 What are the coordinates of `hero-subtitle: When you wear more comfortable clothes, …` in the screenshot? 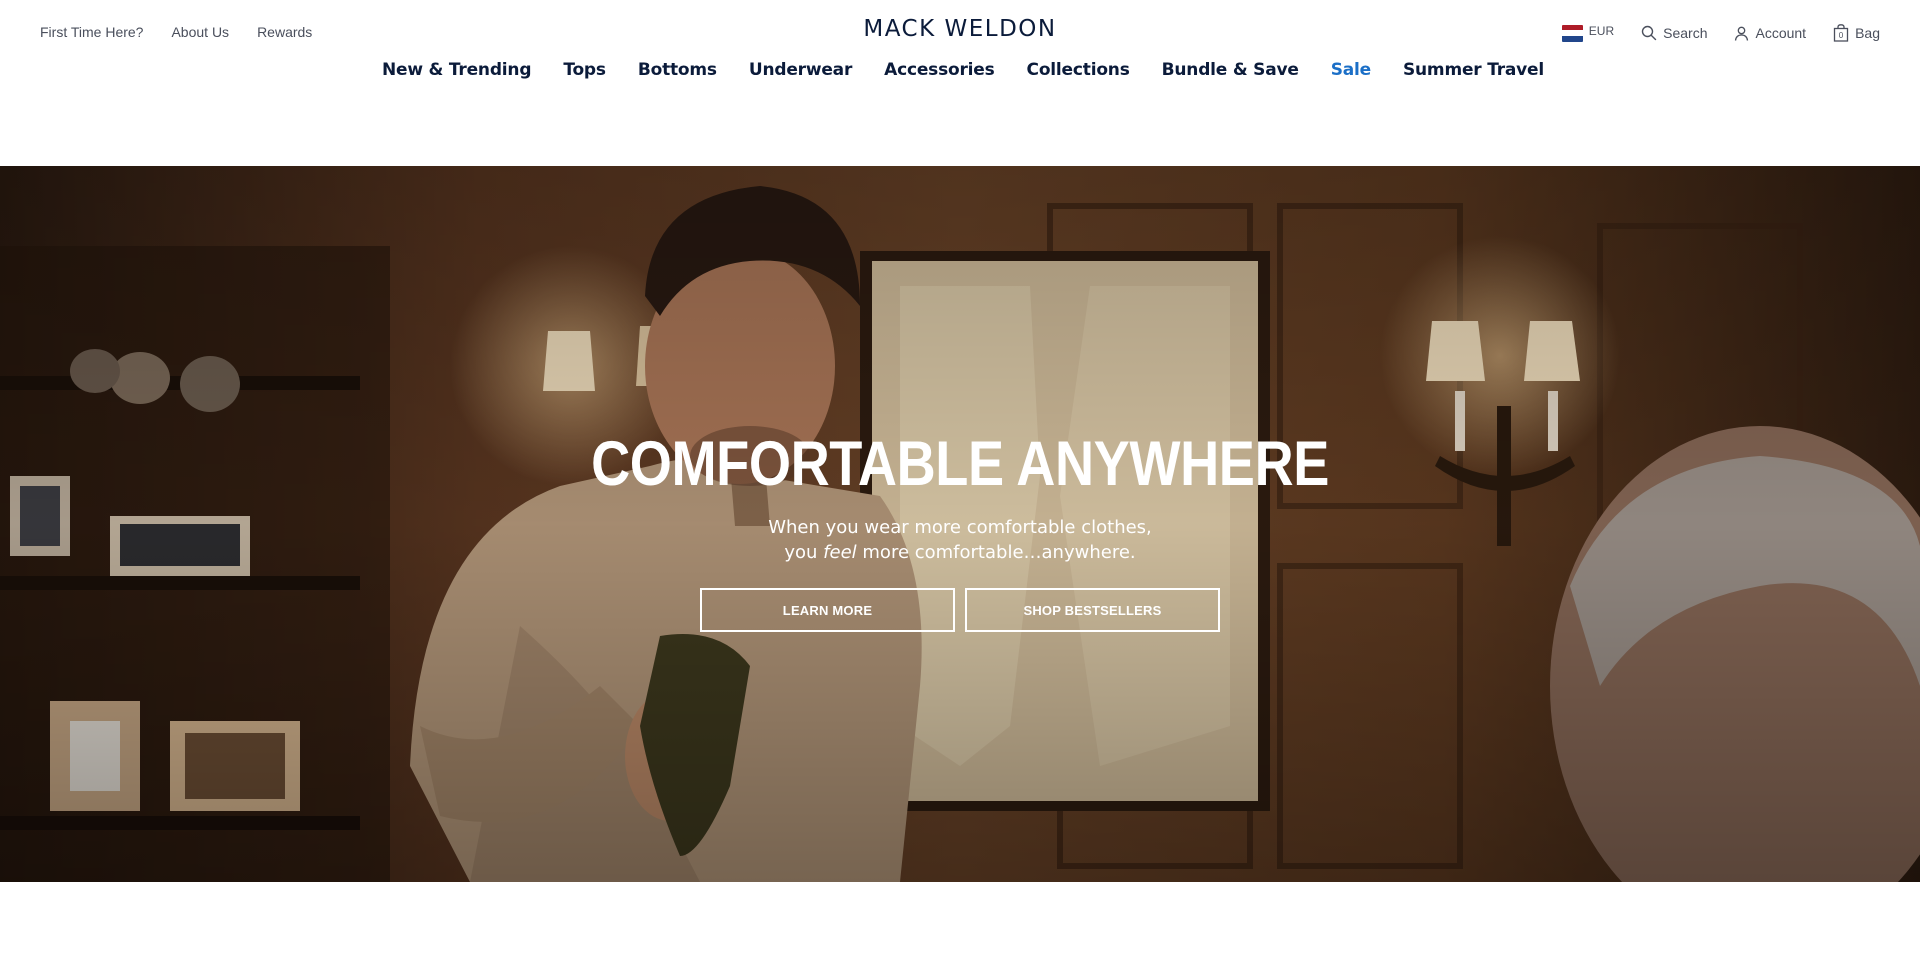 It's located at (960, 540).